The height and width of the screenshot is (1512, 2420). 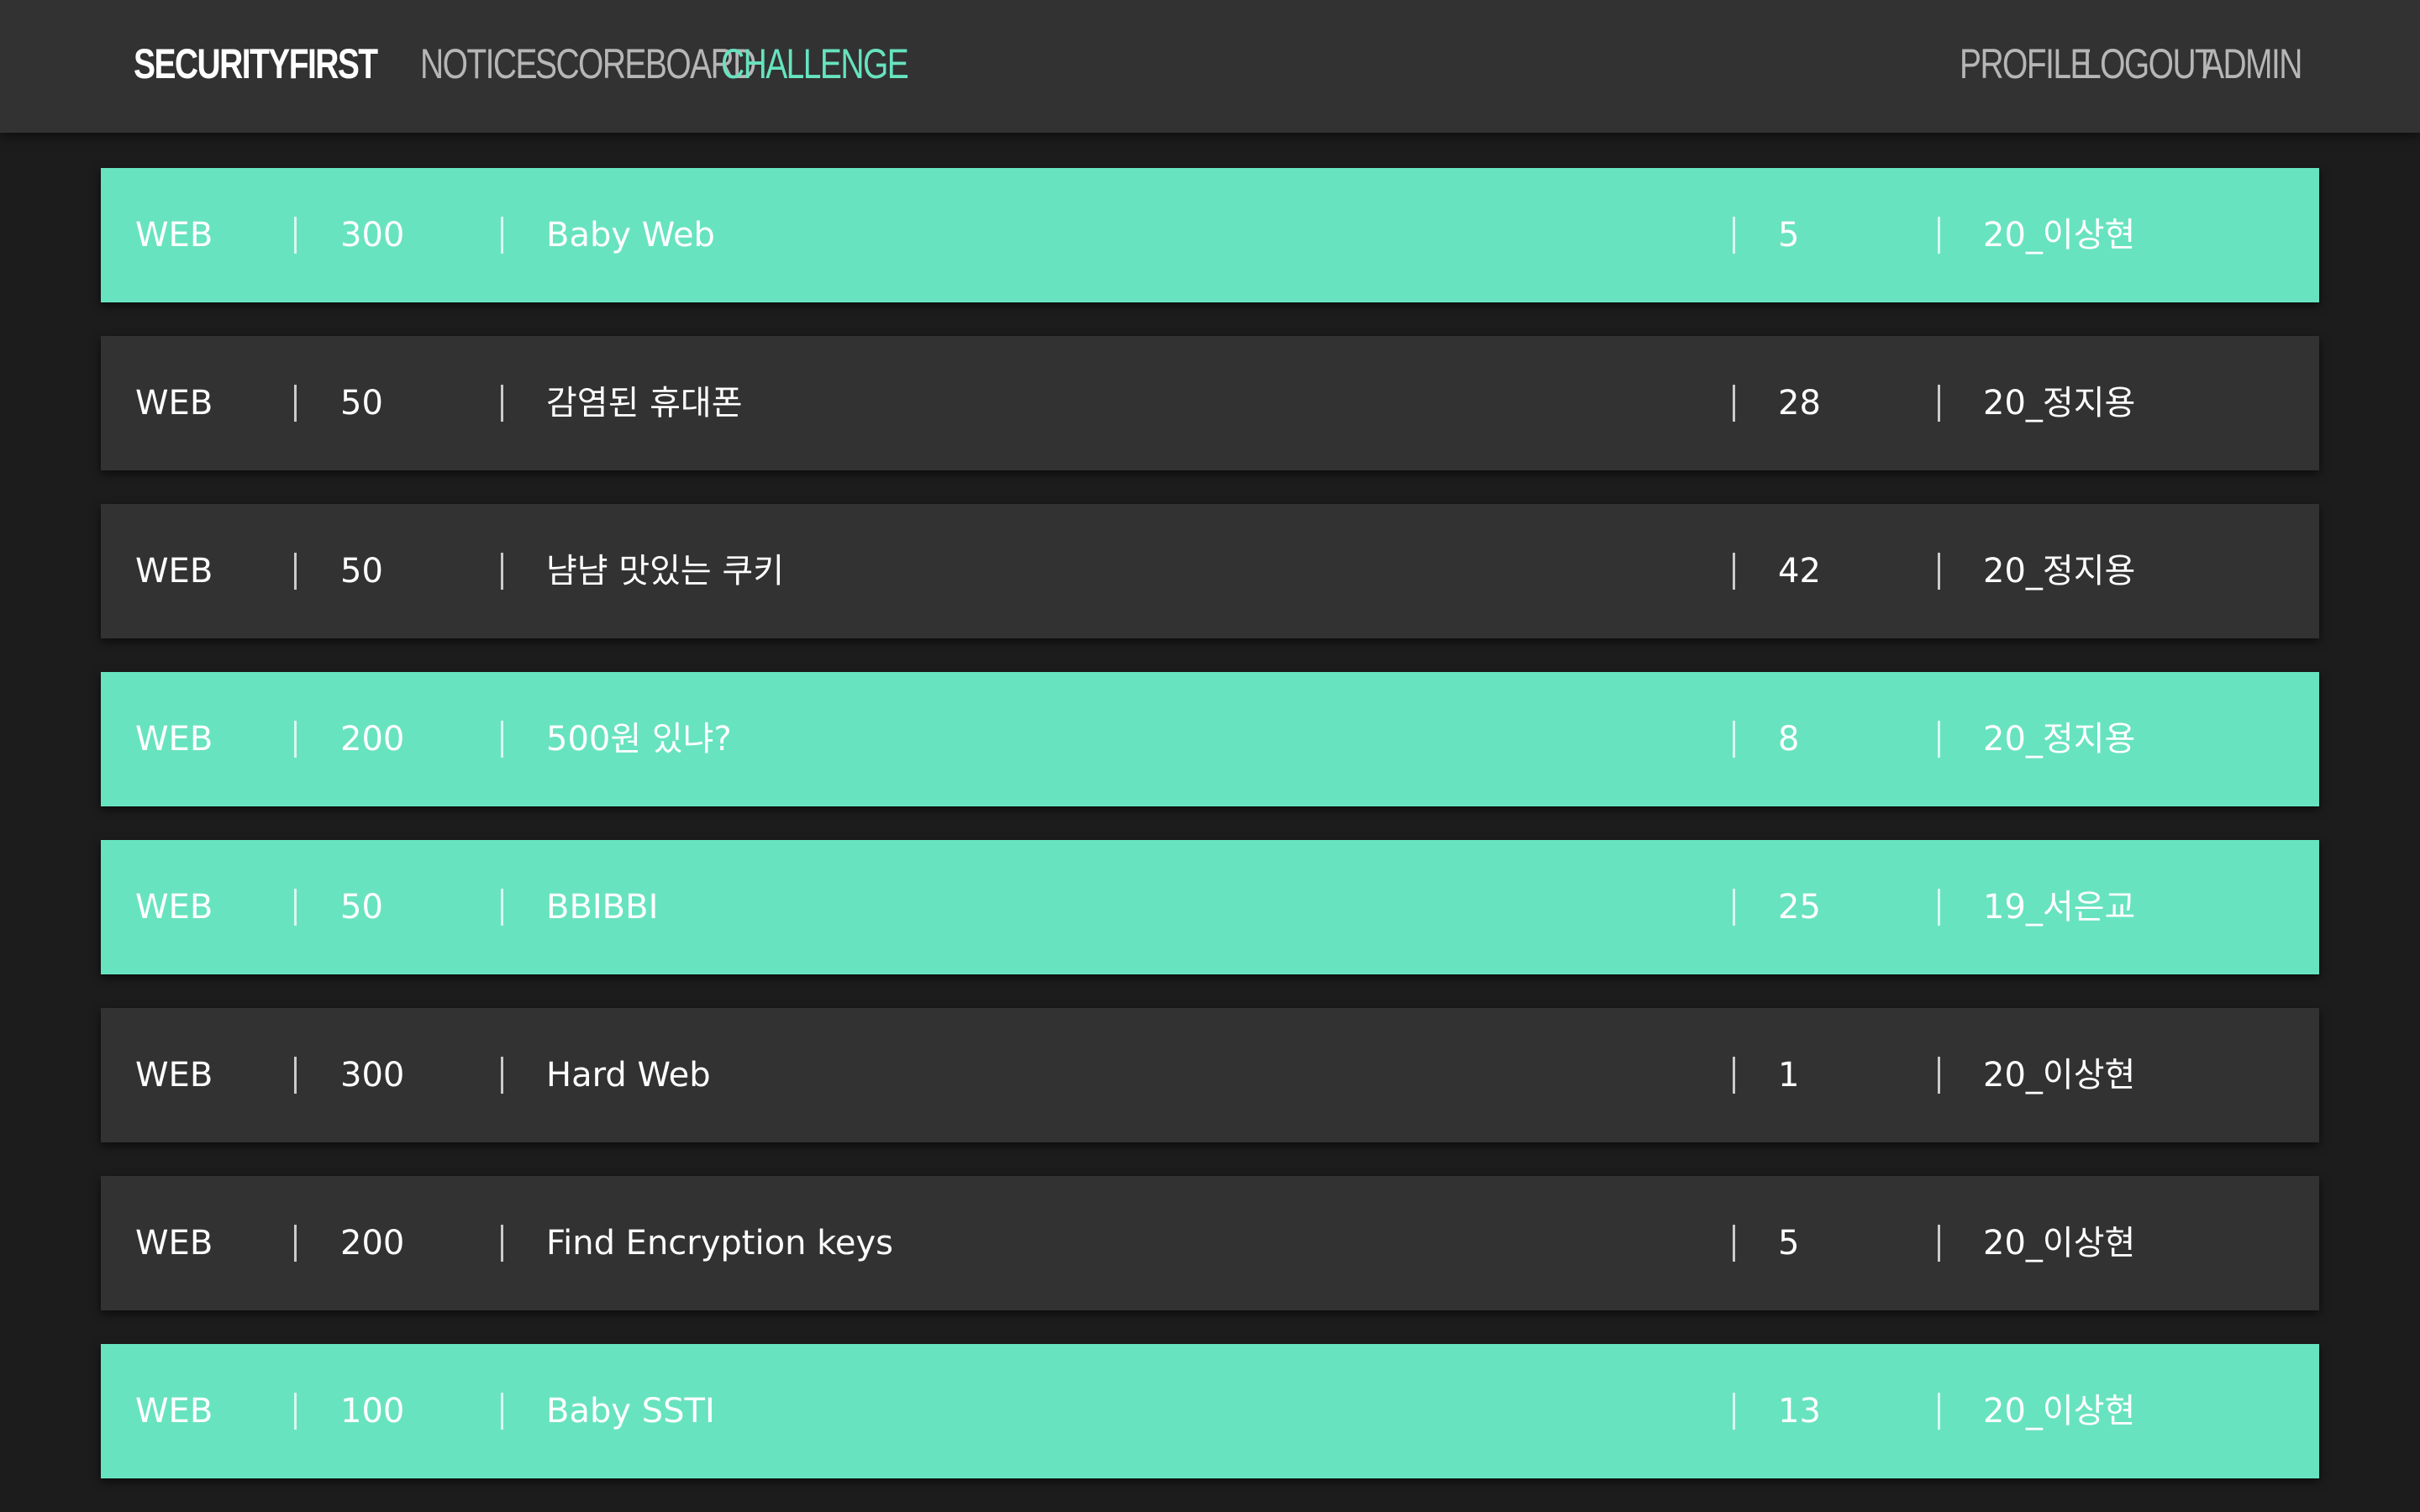 What do you see at coordinates (1789, 1075) in the screenshot?
I see `challenge-solves: 1` at bounding box center [1789, 1075].